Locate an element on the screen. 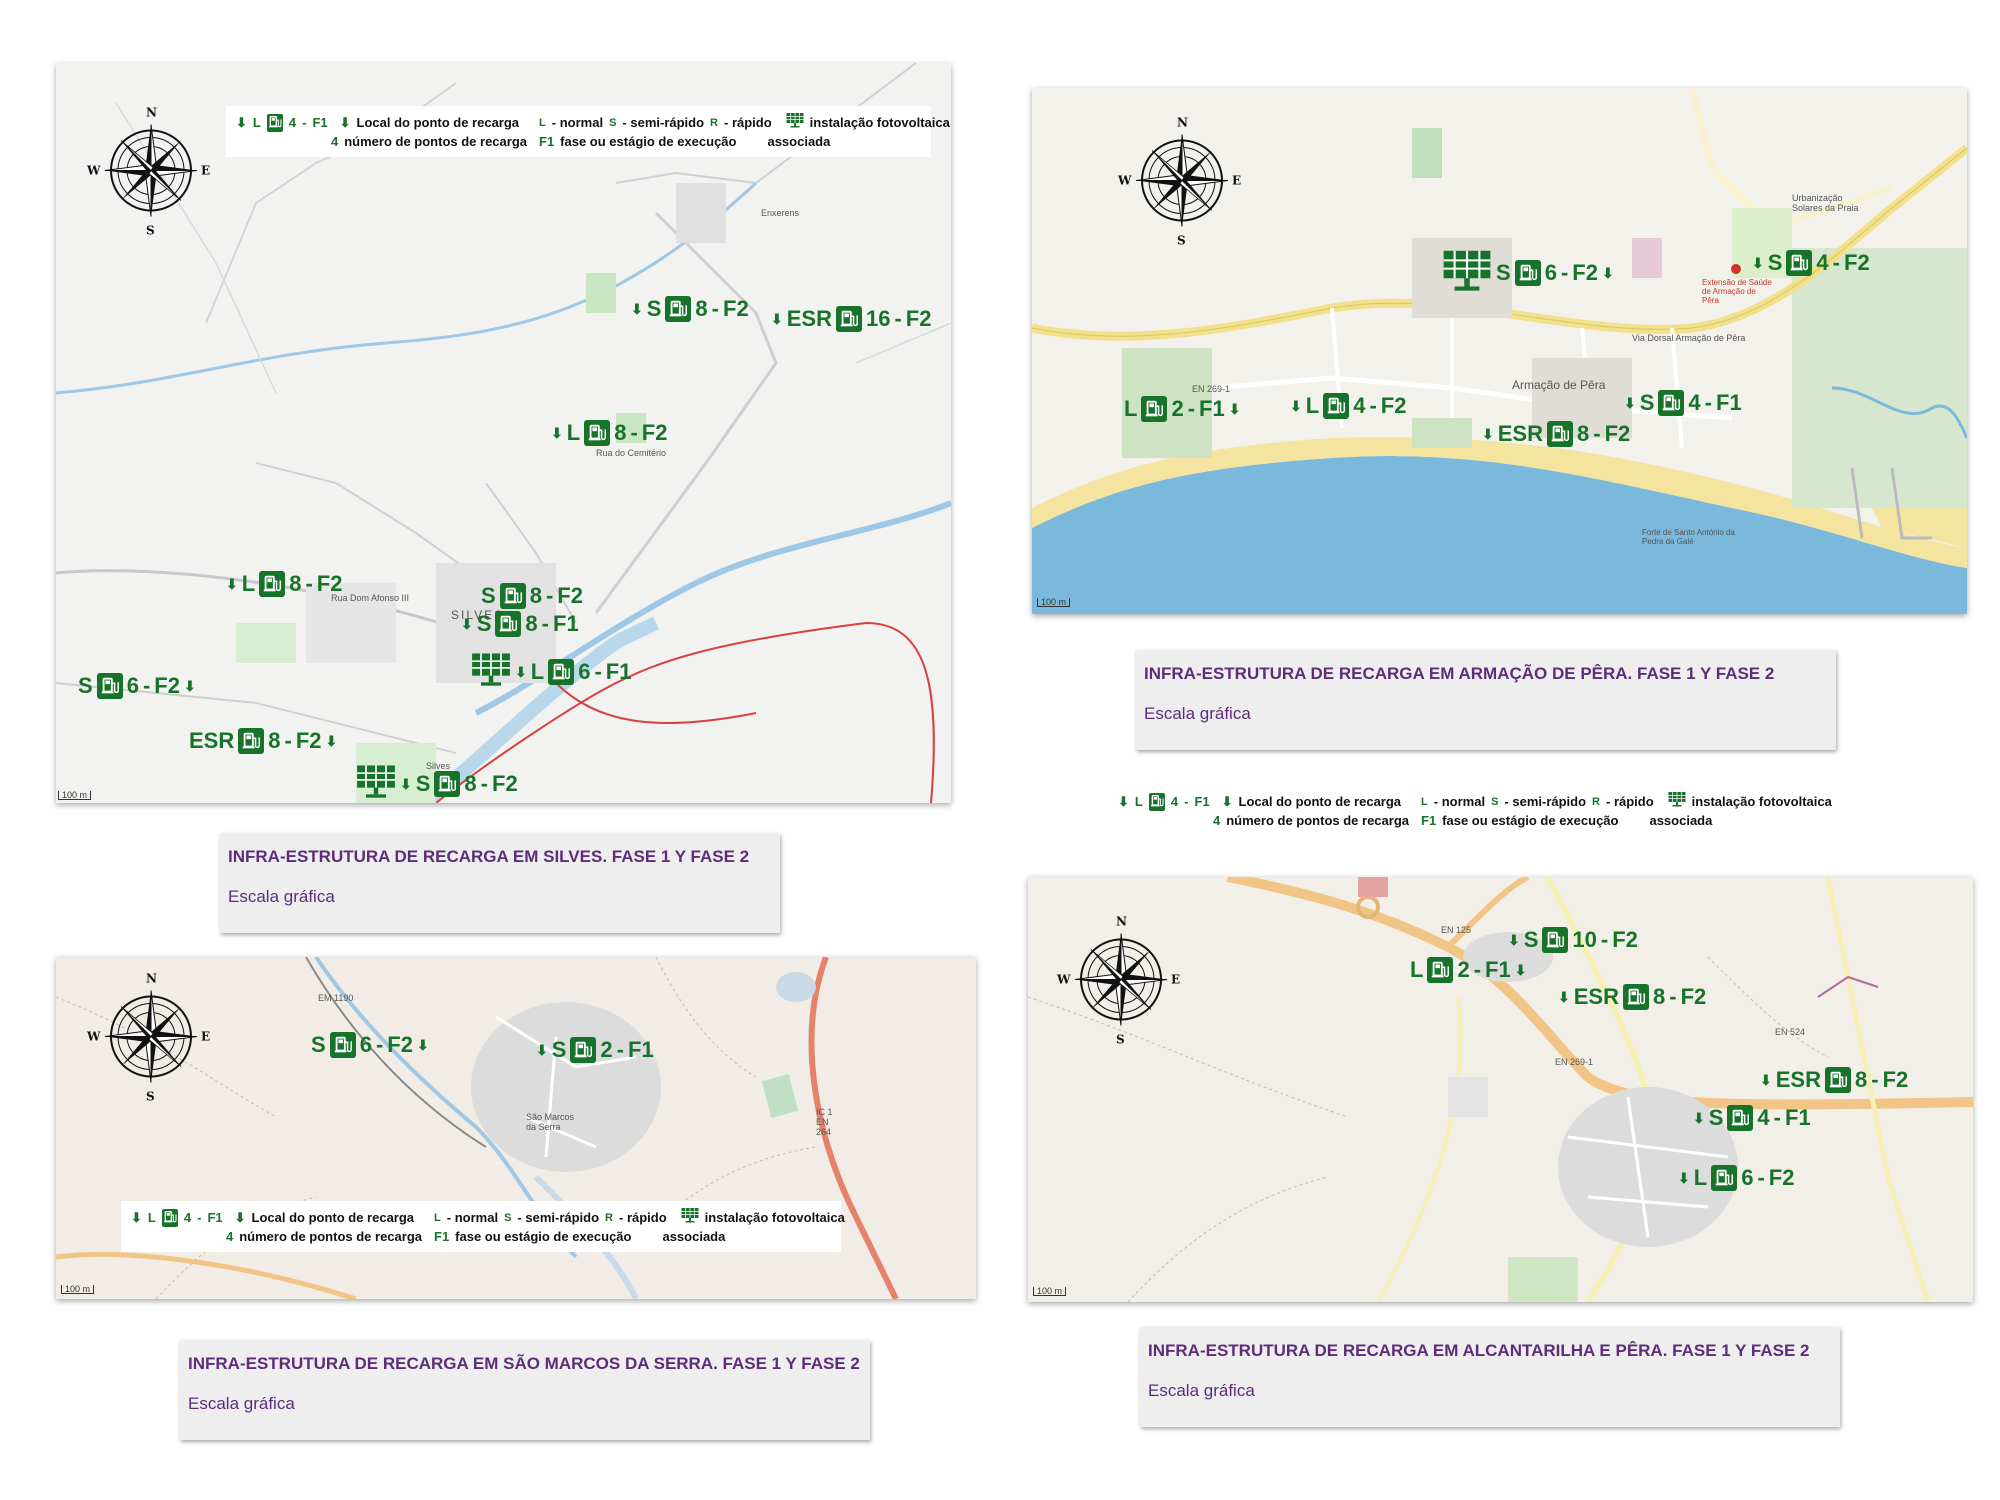 This screenshot has height=1500, width=2000. svg-text: E is located at coordinates (205, 1037).